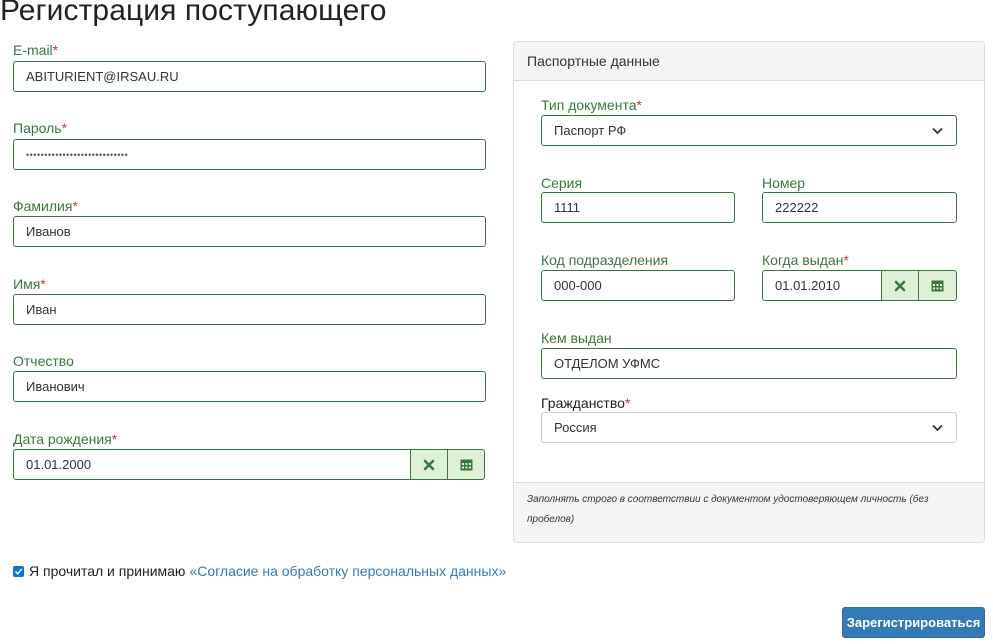  Describe the element at coordinates (605, 260) in the screenshot. I see `division-code-label: Код подразделения` at that location.